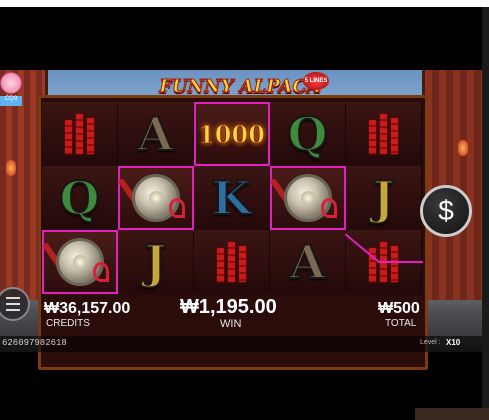 The width and height of the screenshot is (489, 420). I want to click on reel-cell: K, so click(232, 198).